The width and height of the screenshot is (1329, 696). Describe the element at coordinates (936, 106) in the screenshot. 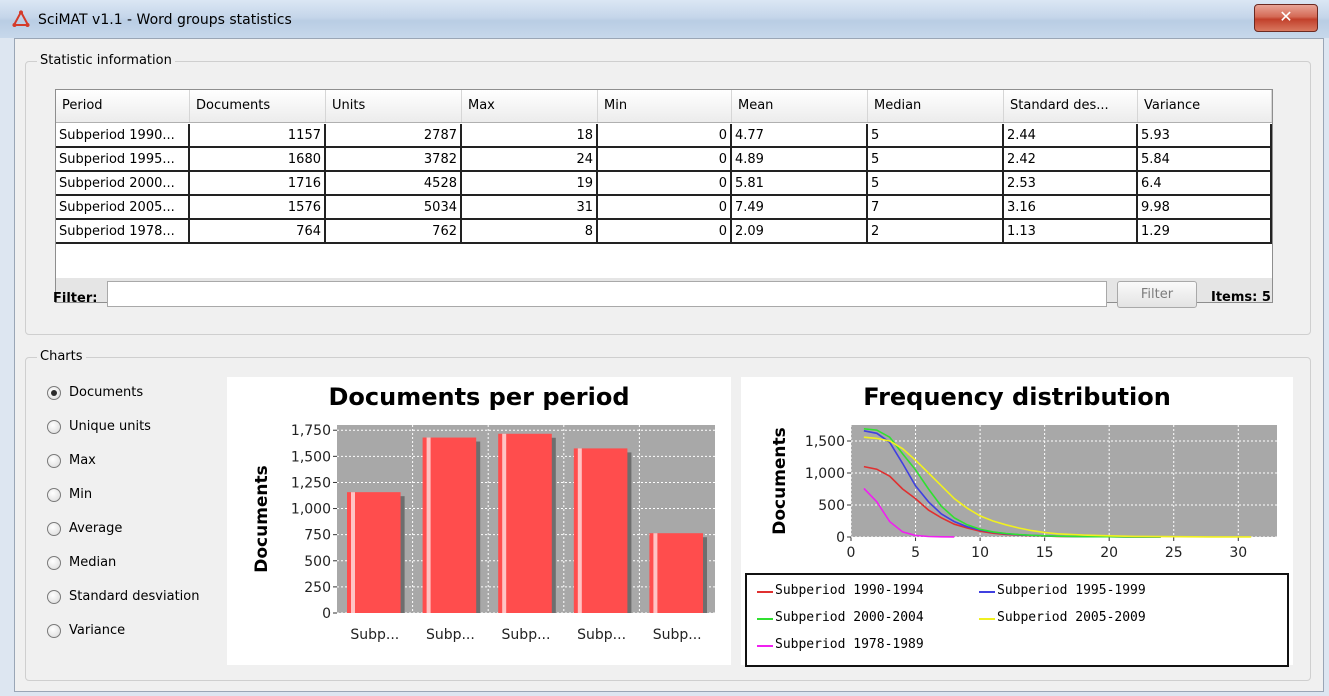

I see `column-header: Median` at that location.